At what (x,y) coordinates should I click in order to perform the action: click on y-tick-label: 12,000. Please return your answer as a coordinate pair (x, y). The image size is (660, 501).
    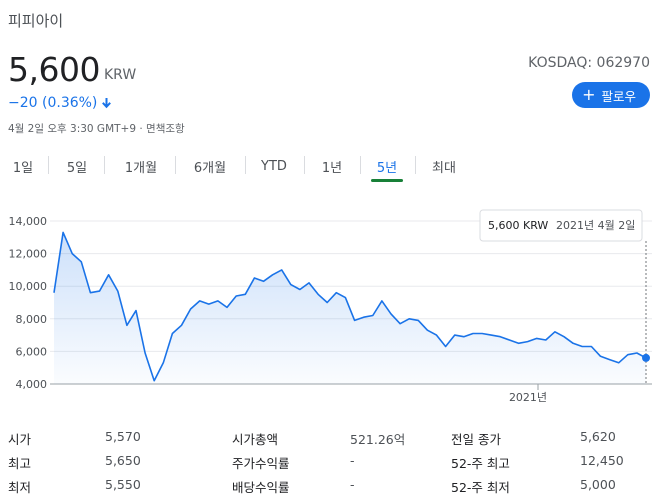
    Looking at the image, I should click on (28, 254).